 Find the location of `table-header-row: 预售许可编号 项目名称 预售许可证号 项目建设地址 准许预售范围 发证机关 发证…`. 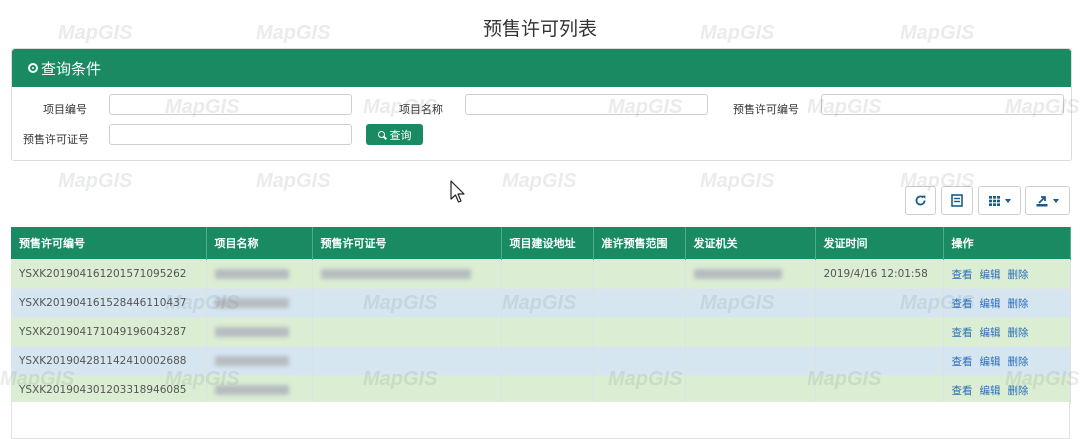

table-header-row: 预售许可编号 项目名称 预售许可证号 项目建设地址 准许预售范围 发证机关 发证… is located at coordinates (541, 243).